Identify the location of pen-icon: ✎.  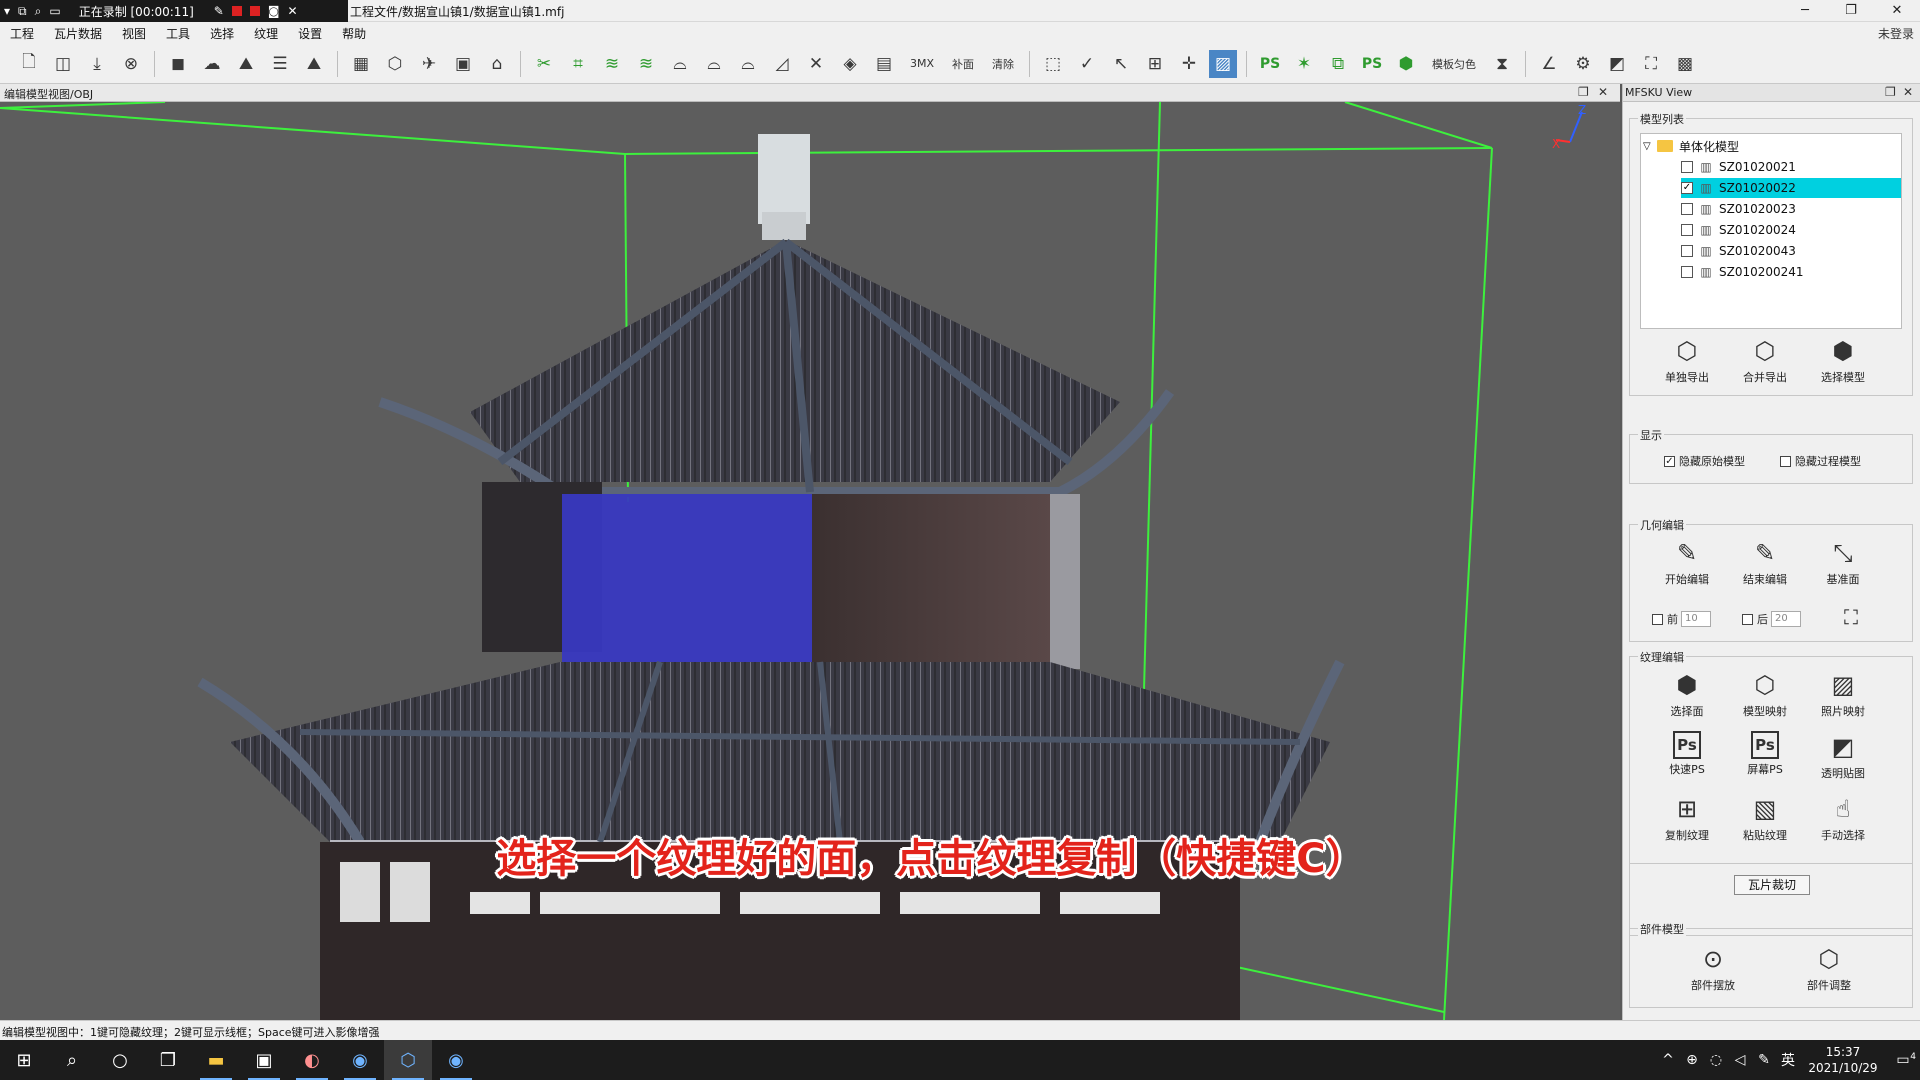
(219, 11).